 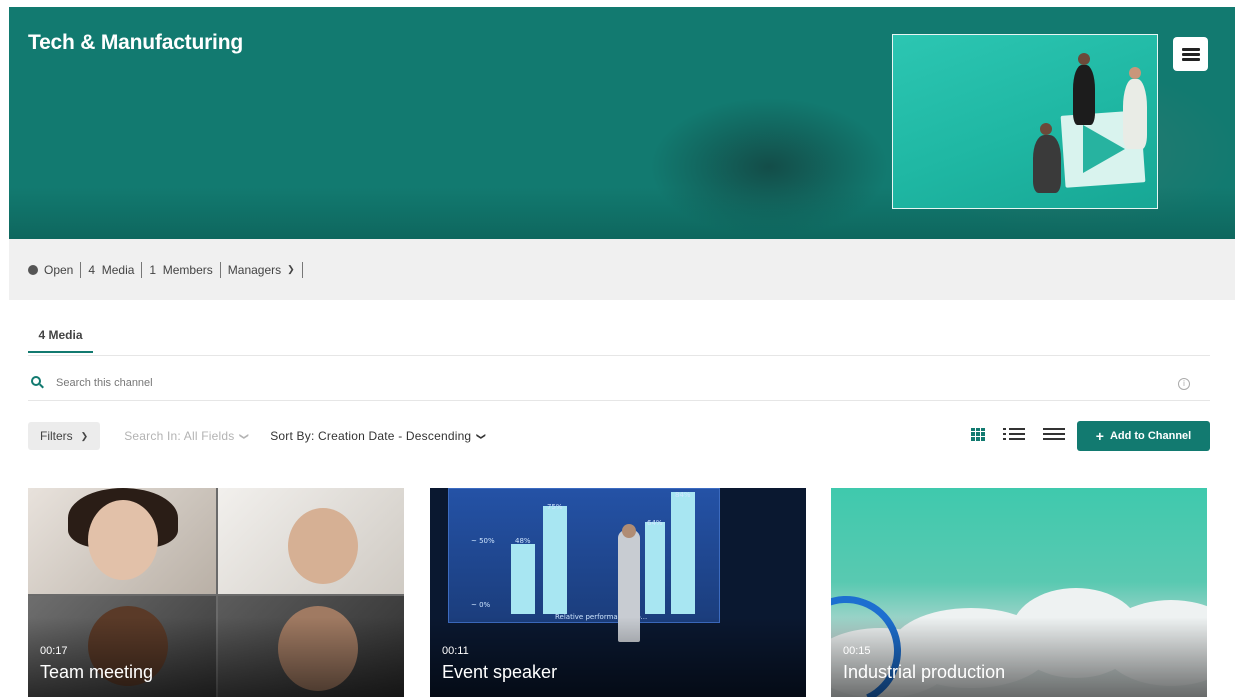 I want to click on filters-label: Filters, so click(x=56, y=436).